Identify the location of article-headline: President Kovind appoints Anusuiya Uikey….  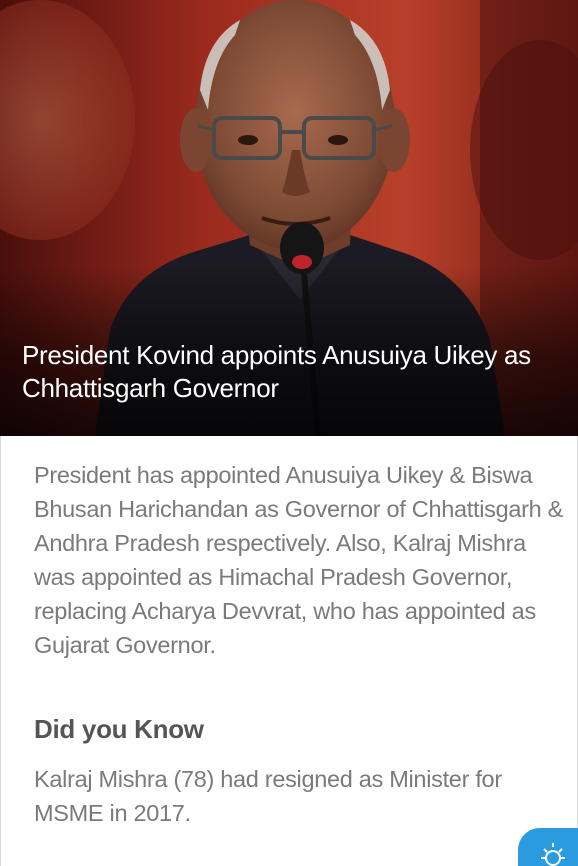
(287, 372).